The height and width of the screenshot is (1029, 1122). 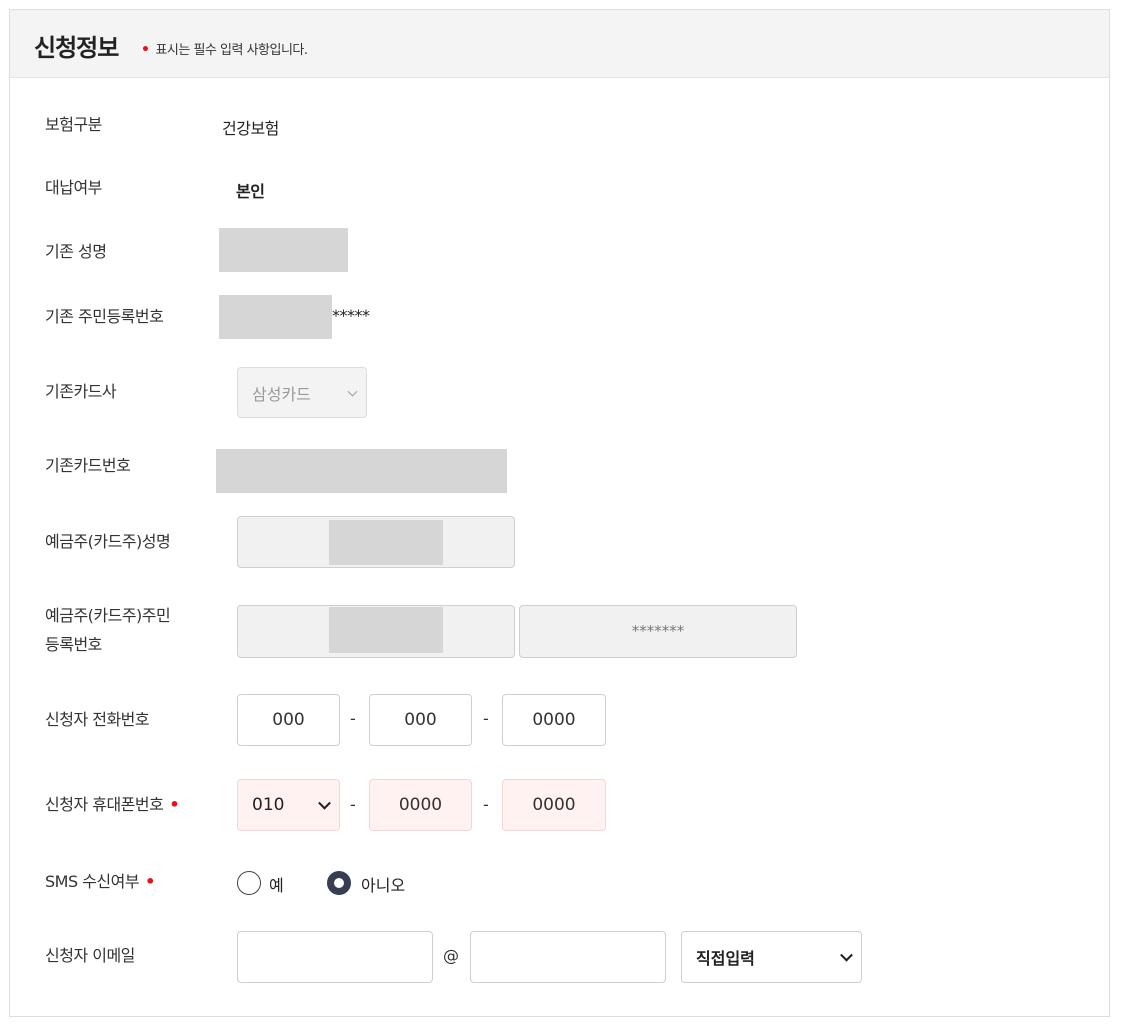 What do you see at coordinates (76, 251) in the screenshot?
I see `prev-name-label: 기존 성명` at bounding box center [76, 251].